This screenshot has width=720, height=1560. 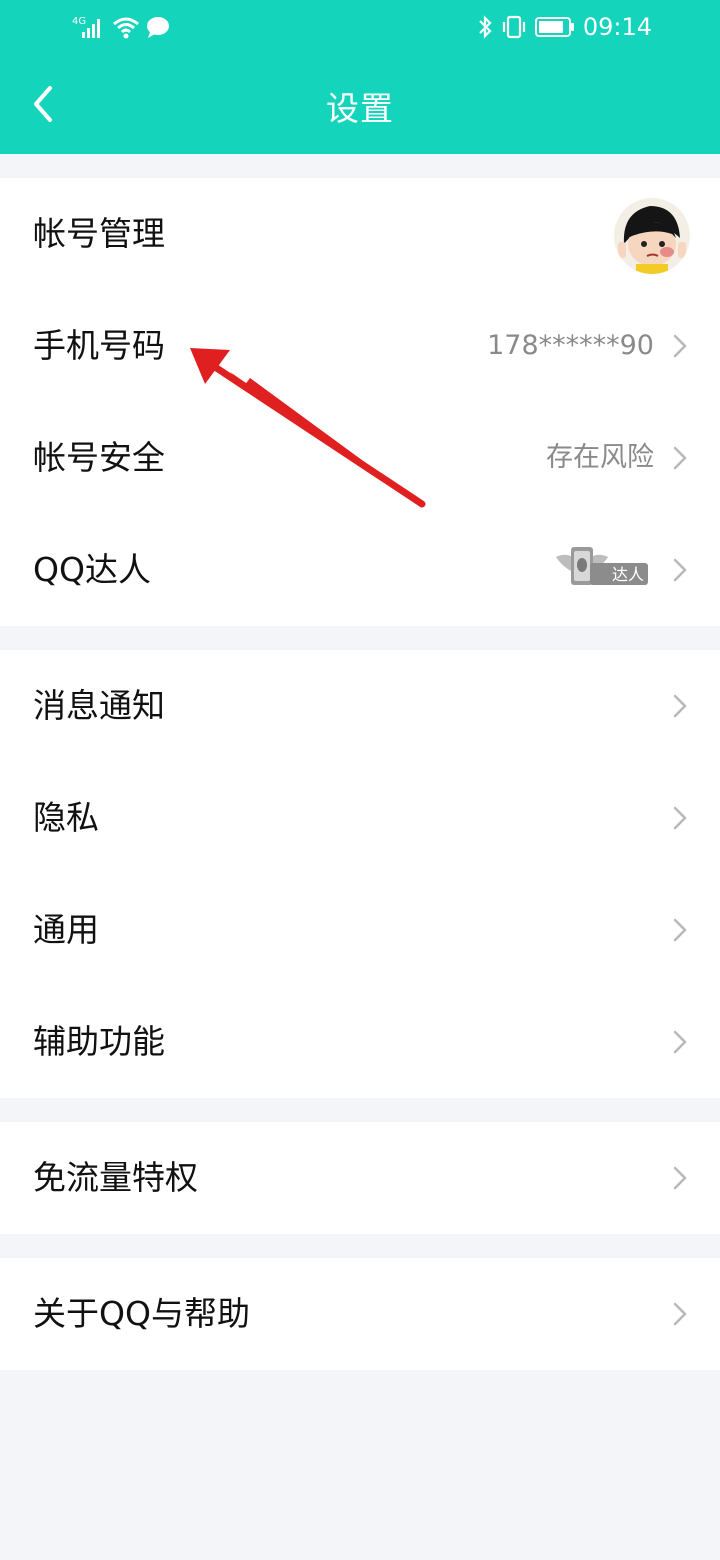 I want to click on settings-row-about-help: 关于QQ与帮助, so click(x=360, y=1314).